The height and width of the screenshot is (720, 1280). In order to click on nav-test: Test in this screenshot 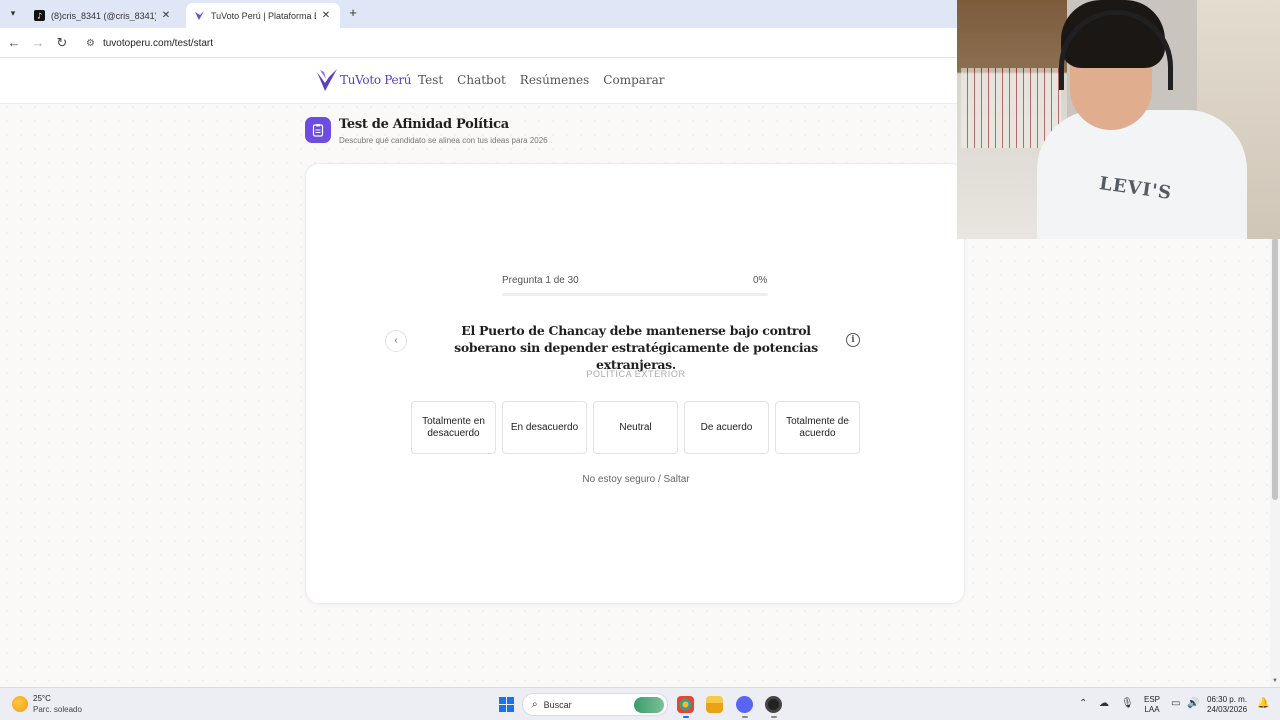, I will do `click(430, 80)`.